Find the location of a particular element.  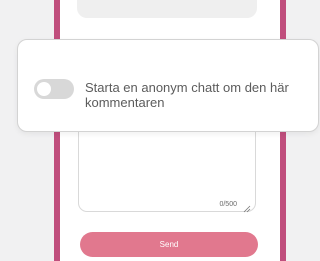

top-input-field is located at coordinates (167, 9).